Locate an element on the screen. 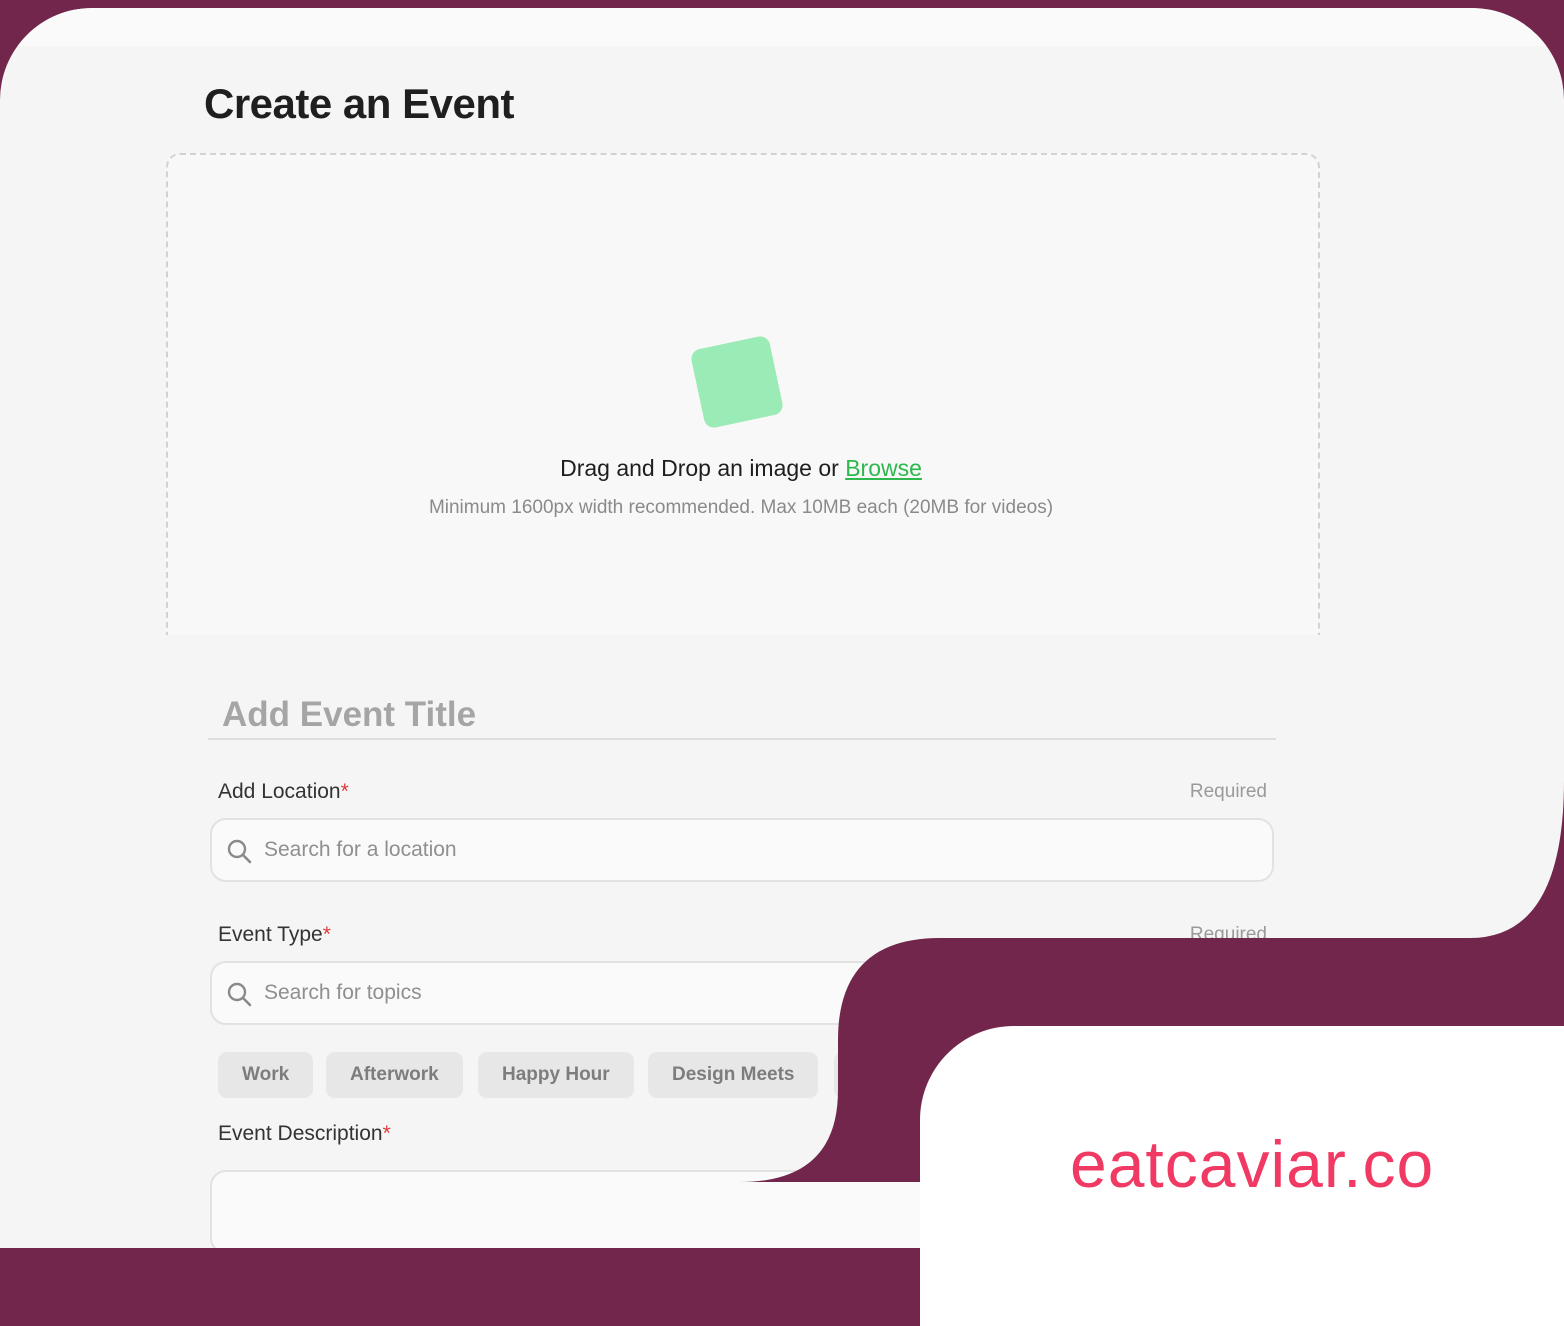 The height and width of the screenshot is (1326, 1564). brand-panel: eatcaviar.co is located at coordinates (1242, 1176).